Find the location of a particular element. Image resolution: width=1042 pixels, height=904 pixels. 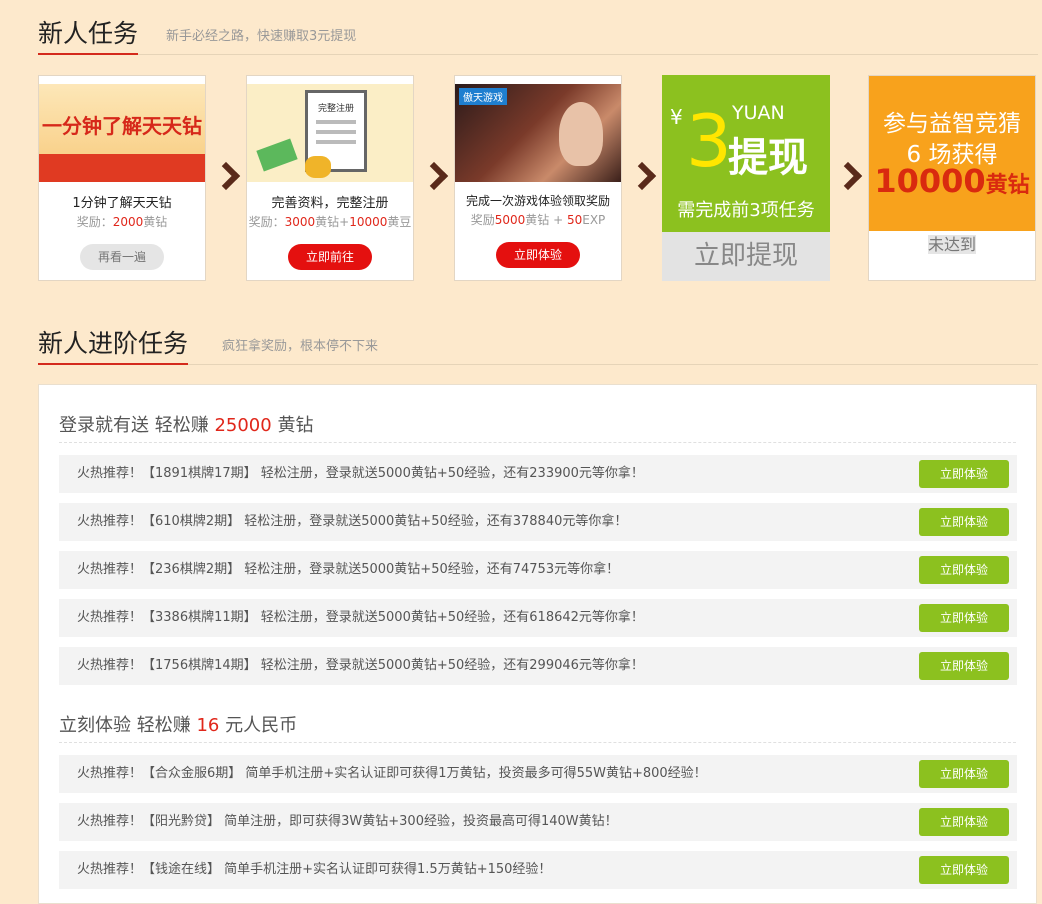

quiz-line1: 参与益智竞猜 is located at coordinates (952, 124).